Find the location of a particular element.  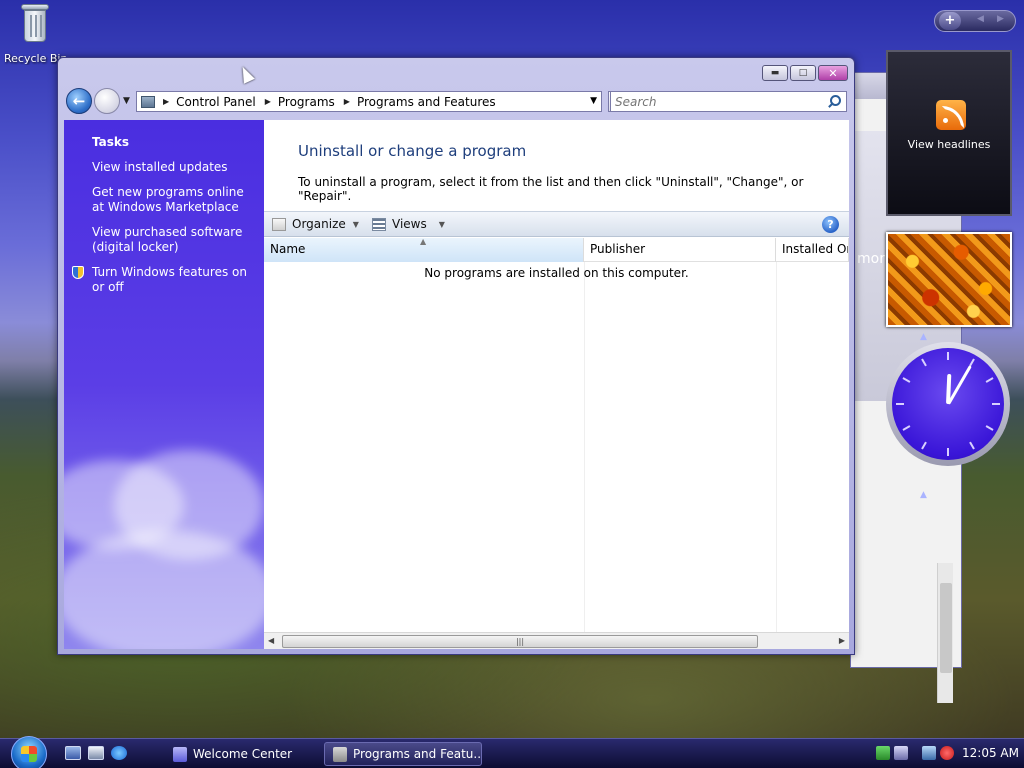

cloud-decoration is located at coordinates (164, 589).